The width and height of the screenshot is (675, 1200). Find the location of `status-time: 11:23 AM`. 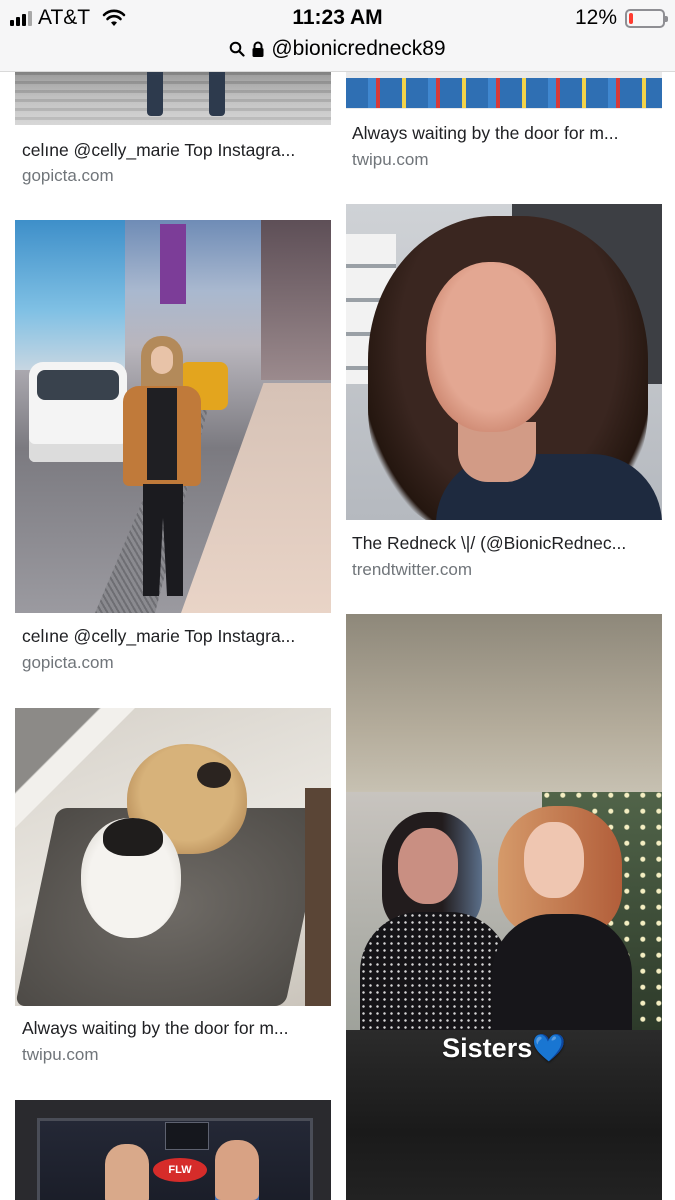

status-time: 11:23 AM is located at coordinates (337, 17).